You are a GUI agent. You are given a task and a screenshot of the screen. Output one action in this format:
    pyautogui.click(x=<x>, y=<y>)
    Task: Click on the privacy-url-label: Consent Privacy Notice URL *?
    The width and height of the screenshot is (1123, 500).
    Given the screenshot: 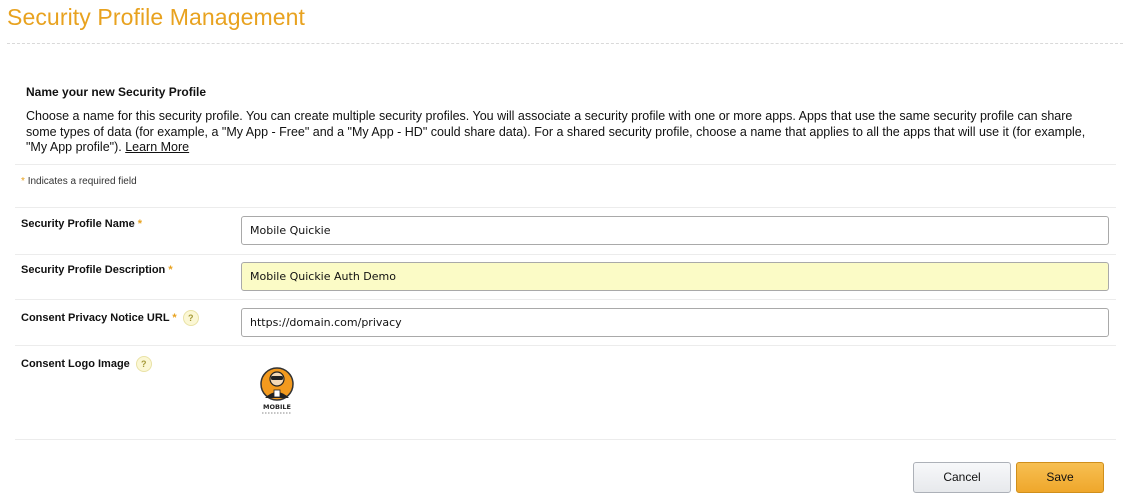 What is the action you would take?
    pyautogui.click(x=110, y=318)
    